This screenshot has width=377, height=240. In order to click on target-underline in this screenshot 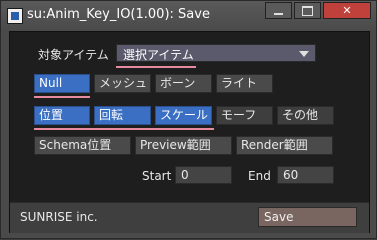, I will do `click(156, 67)`.